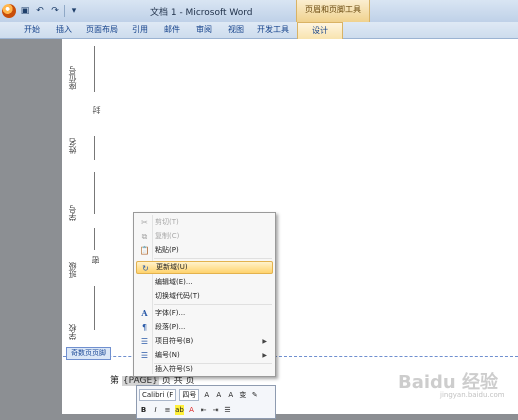 This screenshot has height=420, width=518. Describe the element at coordinates (254, 395) in the screenshot. I see `format-painter-icon: ✎` at that location.